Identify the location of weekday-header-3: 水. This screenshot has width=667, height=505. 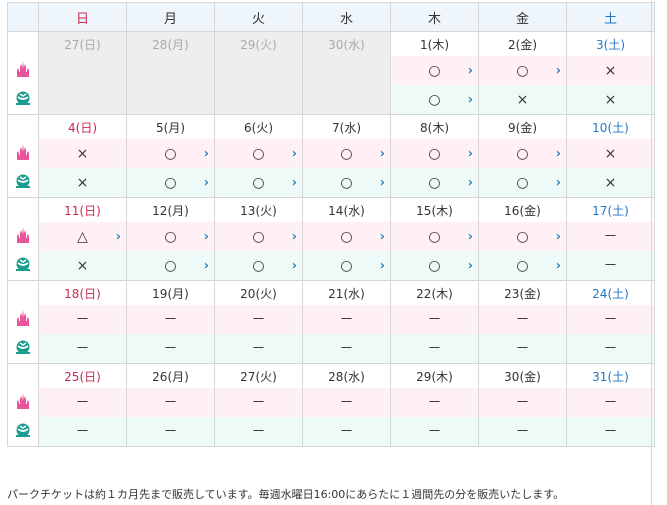
(346, 17).